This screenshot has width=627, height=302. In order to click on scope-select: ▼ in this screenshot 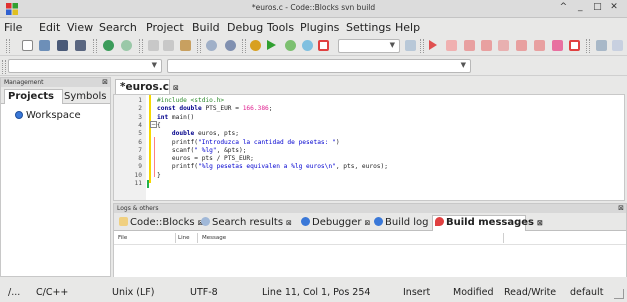, I will do `click(85, 66)`.